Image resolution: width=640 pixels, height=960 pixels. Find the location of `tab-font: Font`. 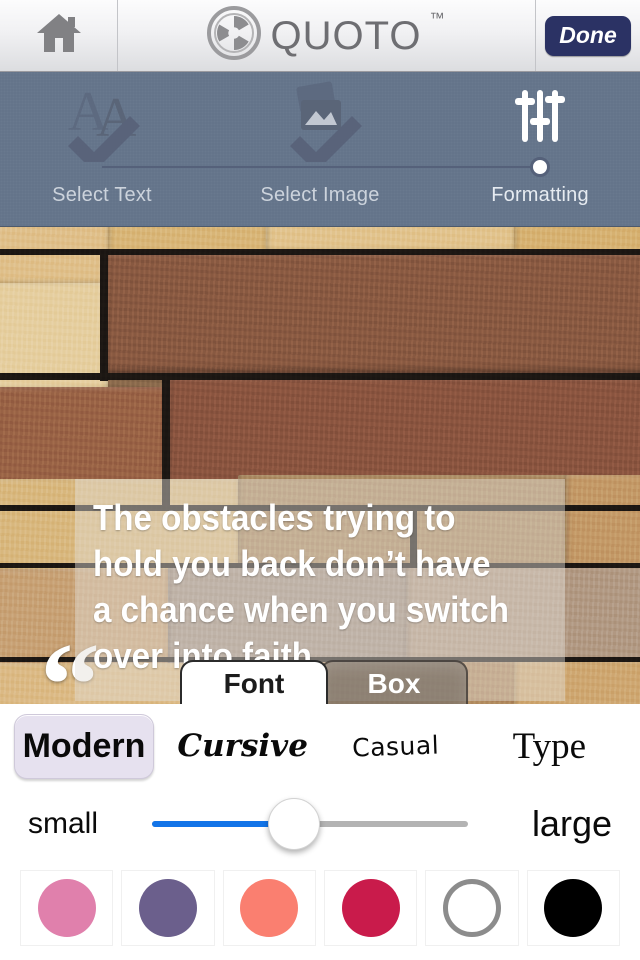

tab-font: Font is located at coordinates (254, 682).